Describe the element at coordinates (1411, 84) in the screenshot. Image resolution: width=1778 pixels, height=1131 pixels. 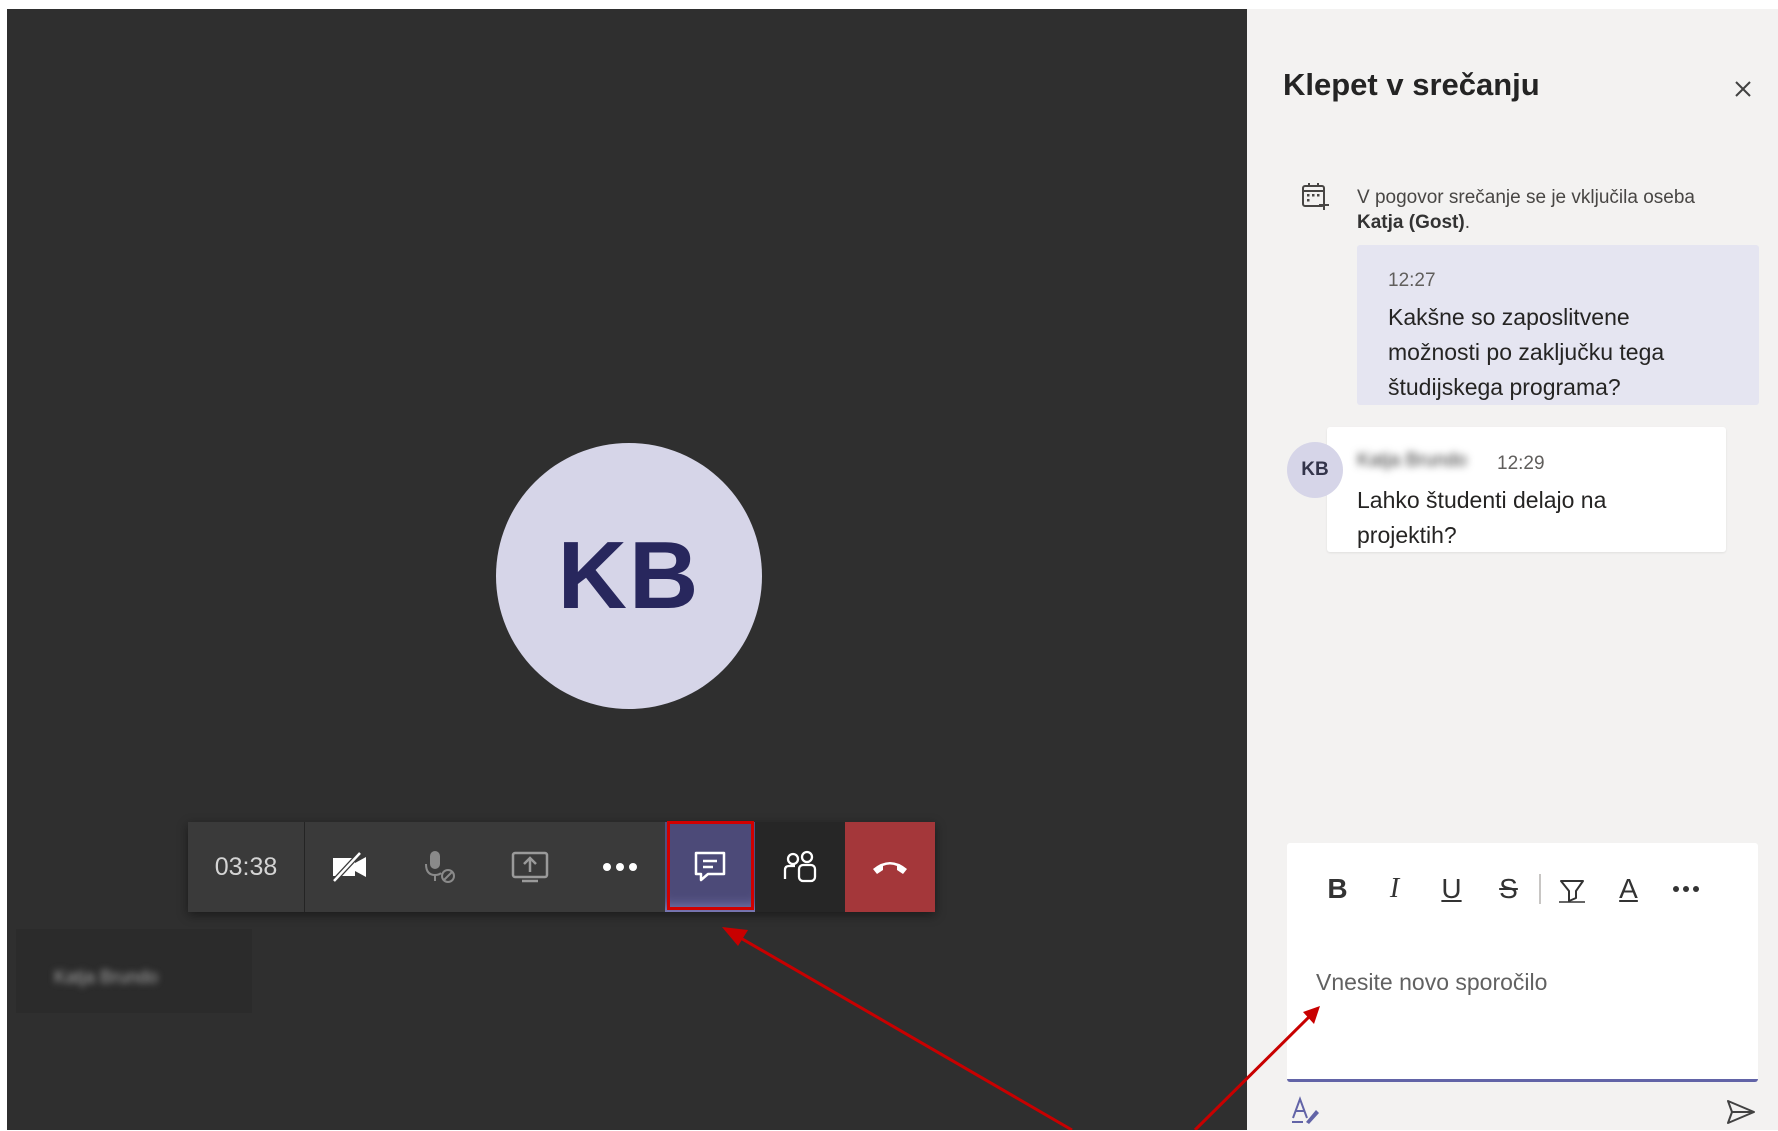
I see `chat-panel-title: Klepet v srečanju` at that location.